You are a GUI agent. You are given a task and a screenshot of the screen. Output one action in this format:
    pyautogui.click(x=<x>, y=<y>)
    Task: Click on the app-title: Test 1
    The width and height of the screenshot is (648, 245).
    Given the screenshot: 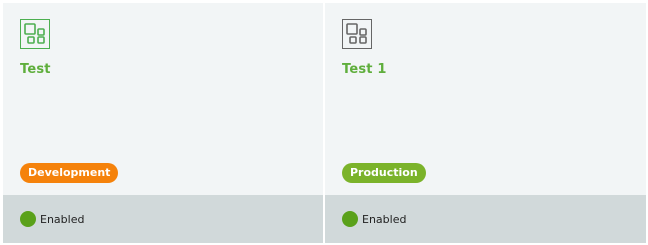 What is the action you would take?
    pyautogui.click(x=364, y=69)
    